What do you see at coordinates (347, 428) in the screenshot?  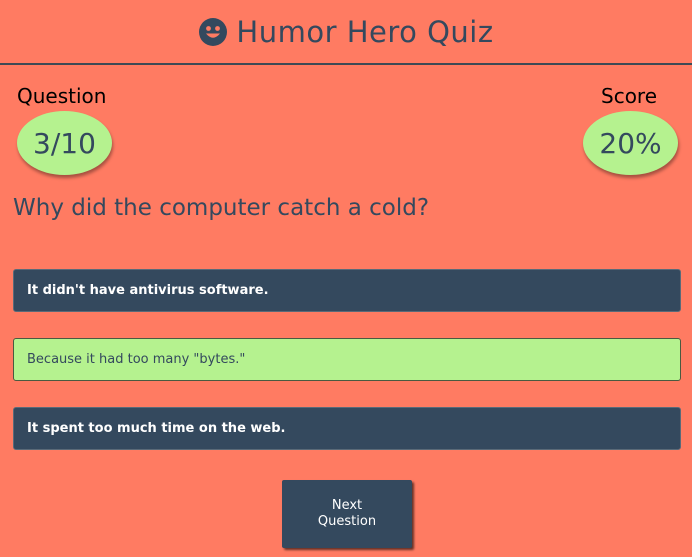 I see `answer-option-3: It spent too much time on the web.` at bounding box center [347, 428].